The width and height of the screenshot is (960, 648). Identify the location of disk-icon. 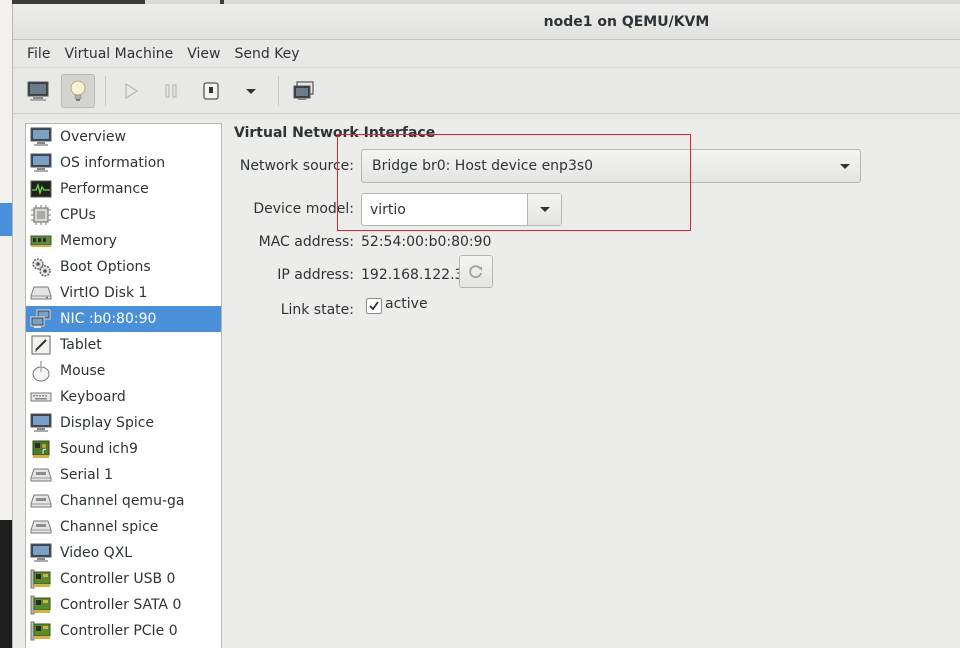
(41, 293).